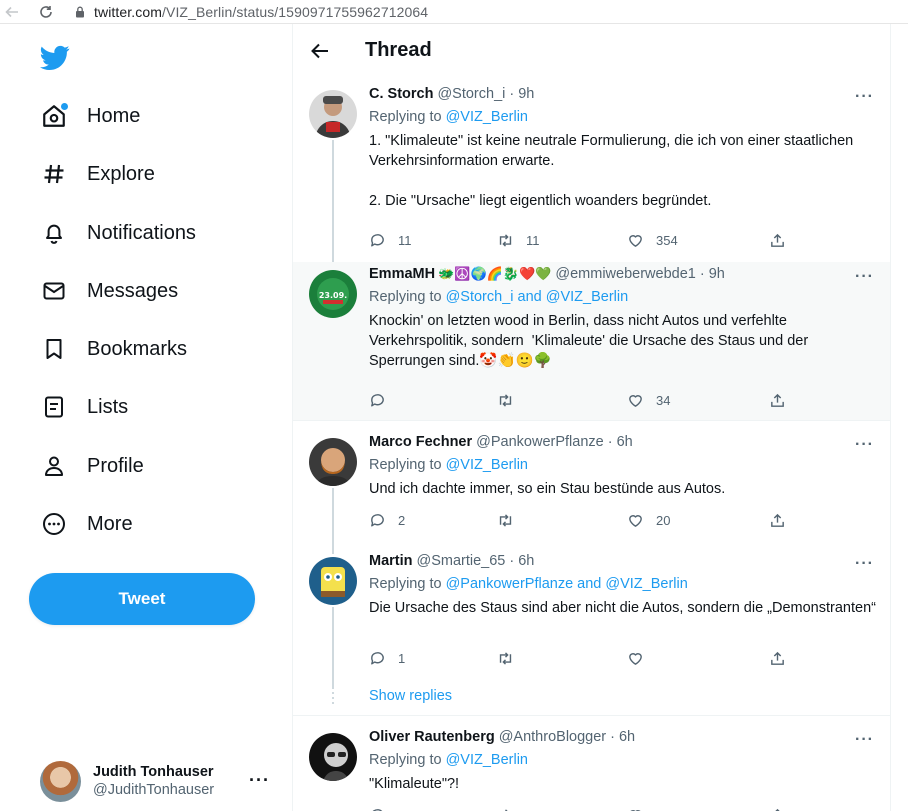 Image resolution: width=908 pixels, height=811 pixels. Describe the element at coordinates (92, 466) in the screenshot. I see `sidebar-item-profile: Profile` at that location.